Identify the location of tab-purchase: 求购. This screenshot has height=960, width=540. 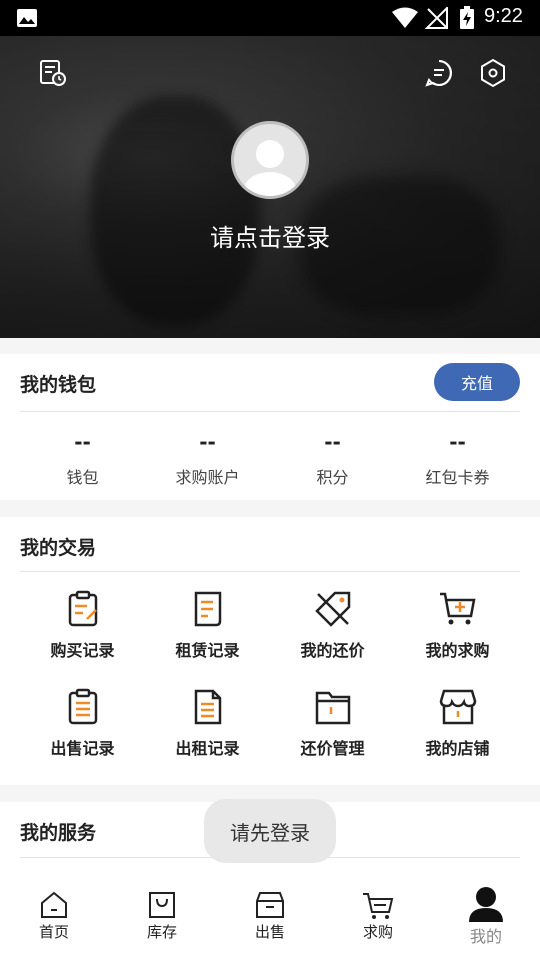
(378, 917).